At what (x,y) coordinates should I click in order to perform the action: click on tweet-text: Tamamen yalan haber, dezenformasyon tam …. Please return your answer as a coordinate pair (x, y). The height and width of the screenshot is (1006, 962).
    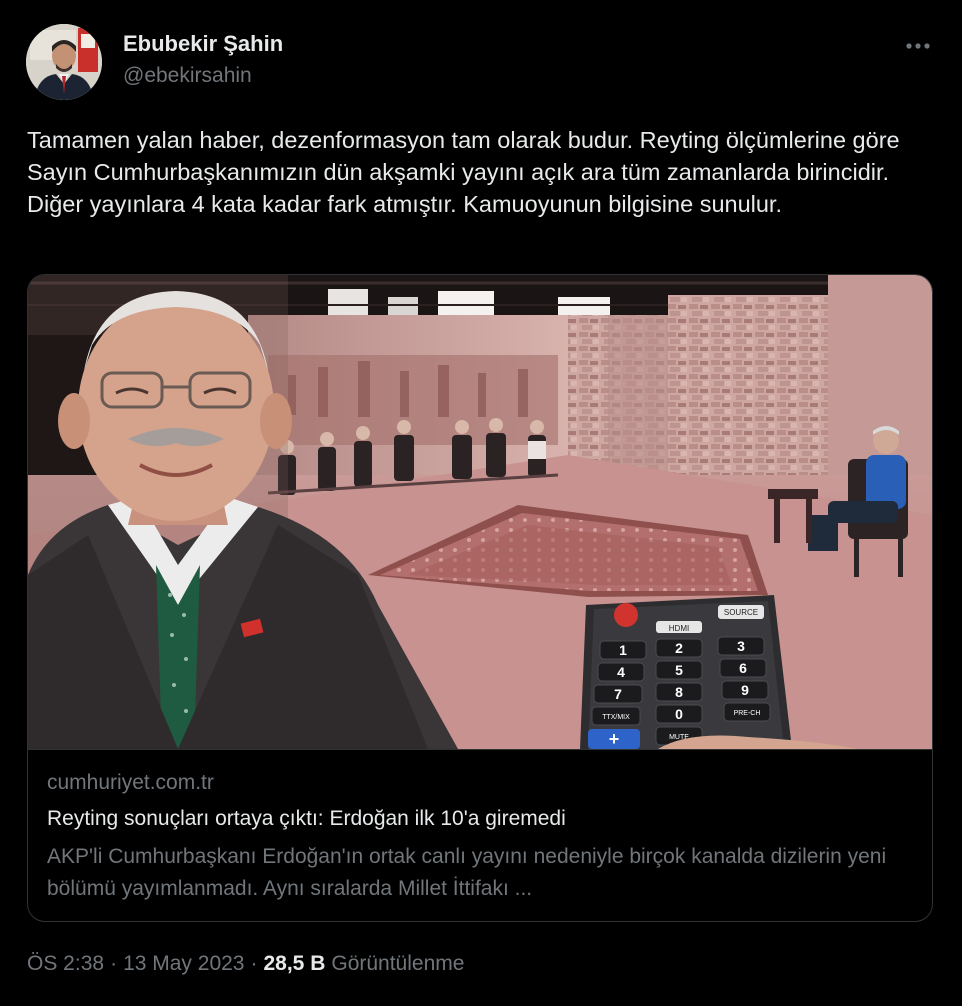
    Looking at the image, I should click on (463, 172).